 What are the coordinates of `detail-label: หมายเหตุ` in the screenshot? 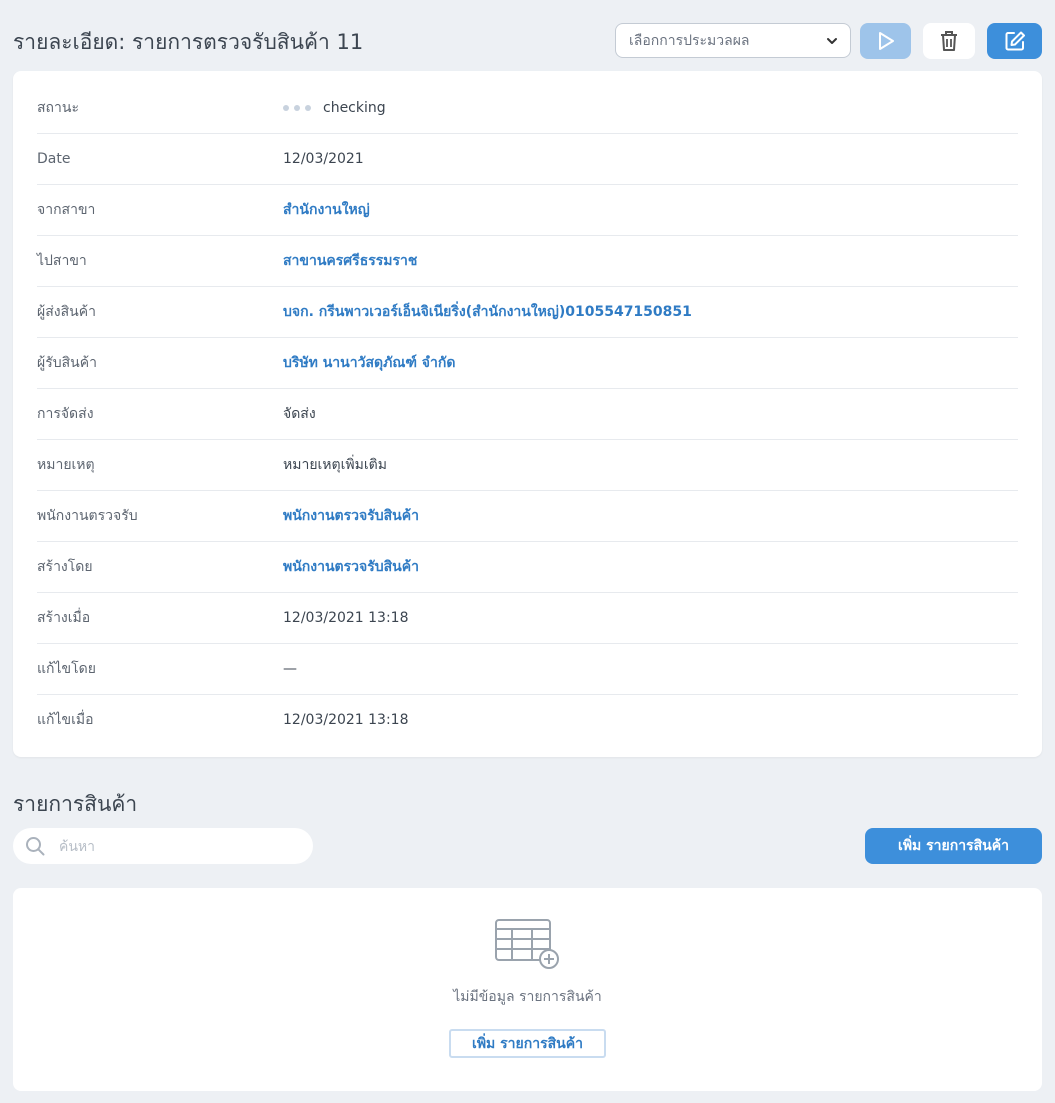 It's located at (66, 464).